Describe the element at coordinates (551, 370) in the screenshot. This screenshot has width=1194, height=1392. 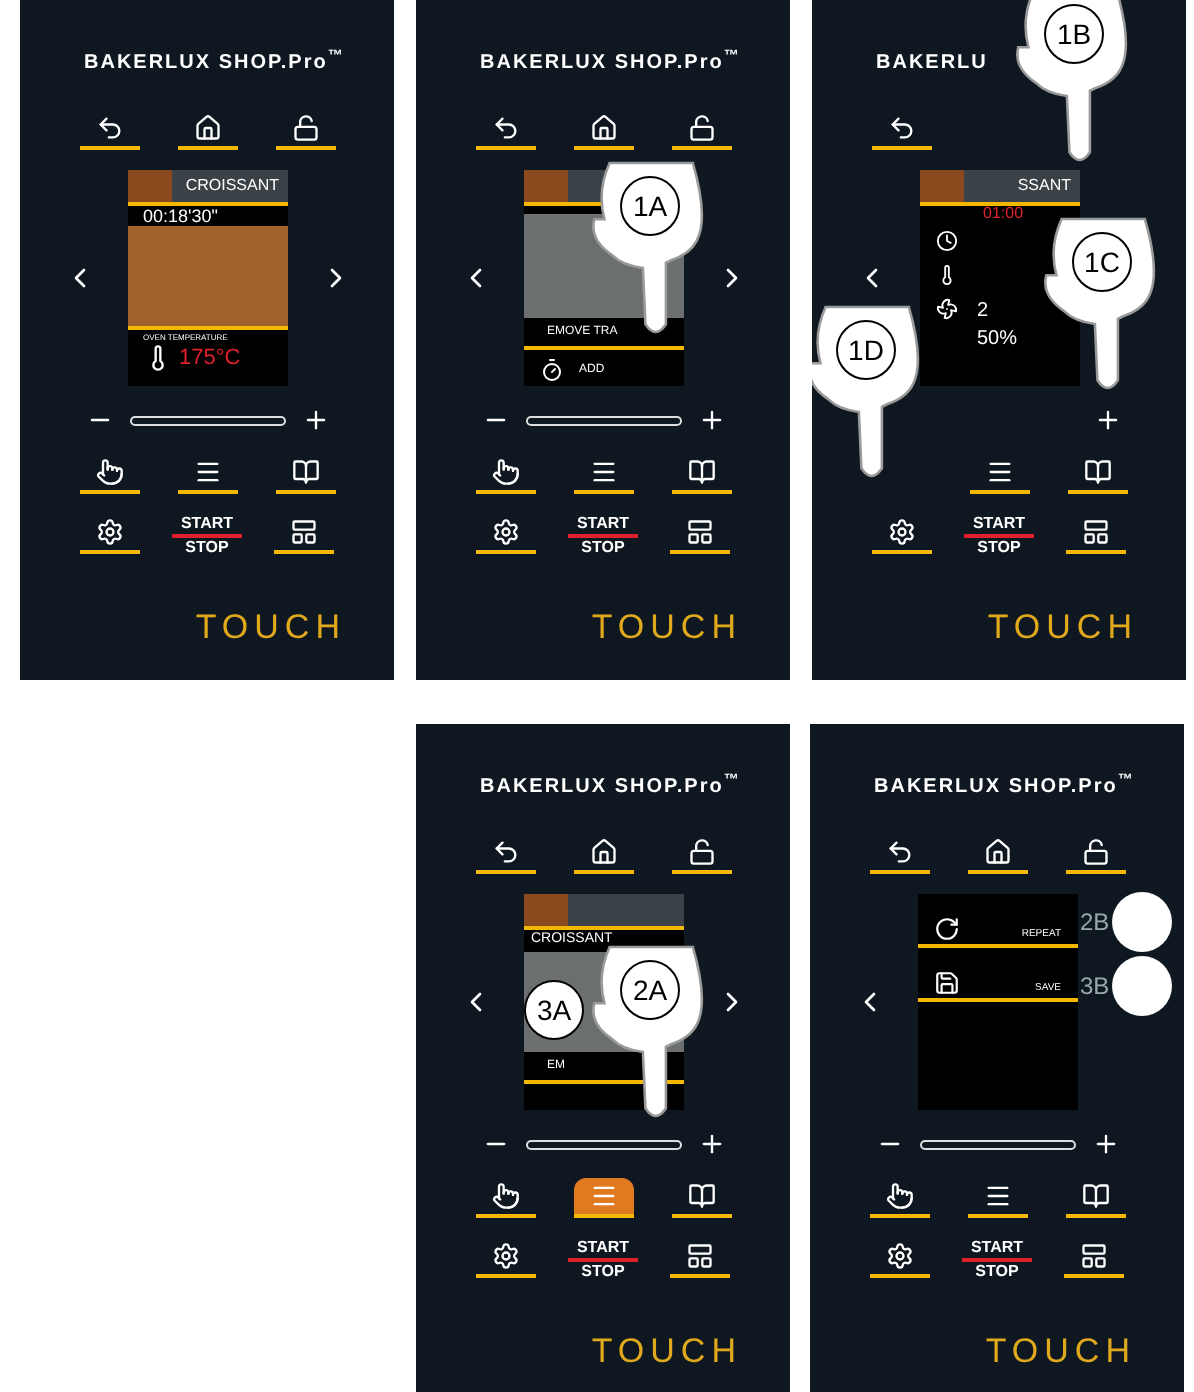
I see `timer-icon` at that location.